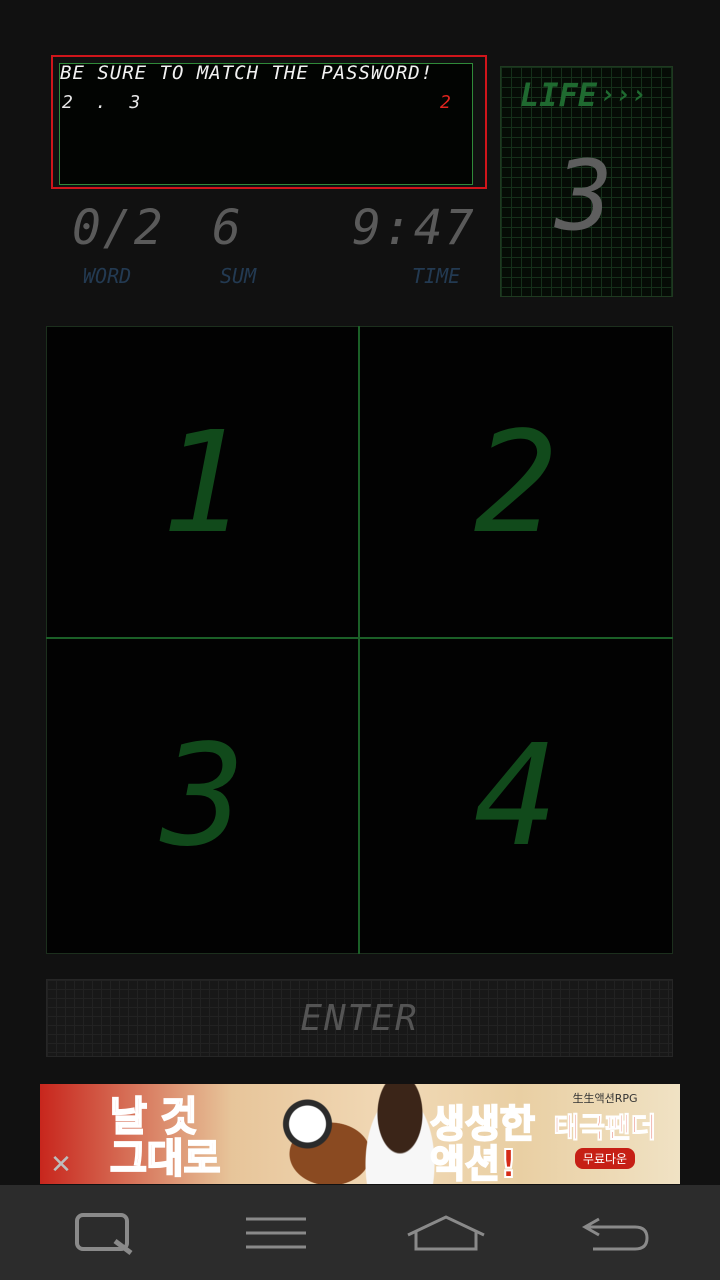 This screenshot has height=1280, width=720. I want to click on key-2: 2, so click(516, 483).